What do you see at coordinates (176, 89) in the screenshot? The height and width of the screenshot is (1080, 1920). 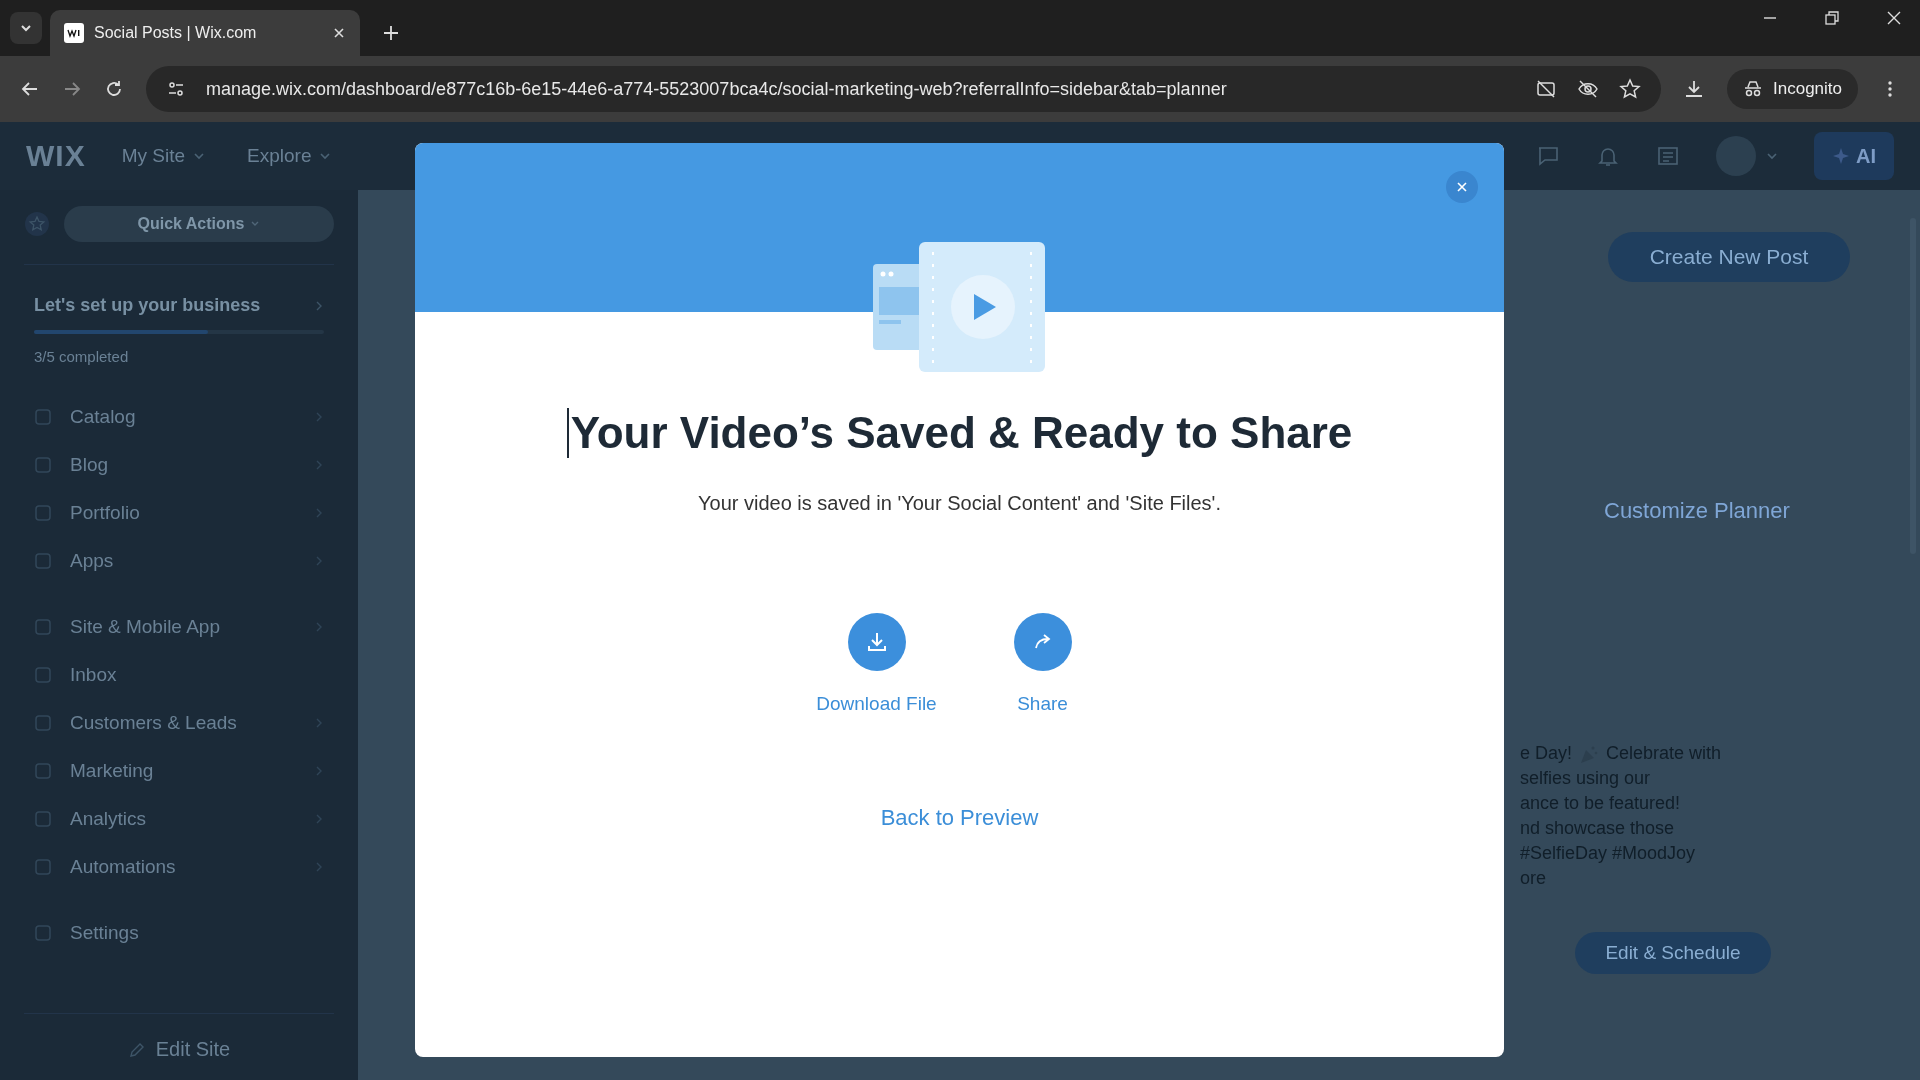 I see `site-settings-icon` at bounding box center [176, 89].